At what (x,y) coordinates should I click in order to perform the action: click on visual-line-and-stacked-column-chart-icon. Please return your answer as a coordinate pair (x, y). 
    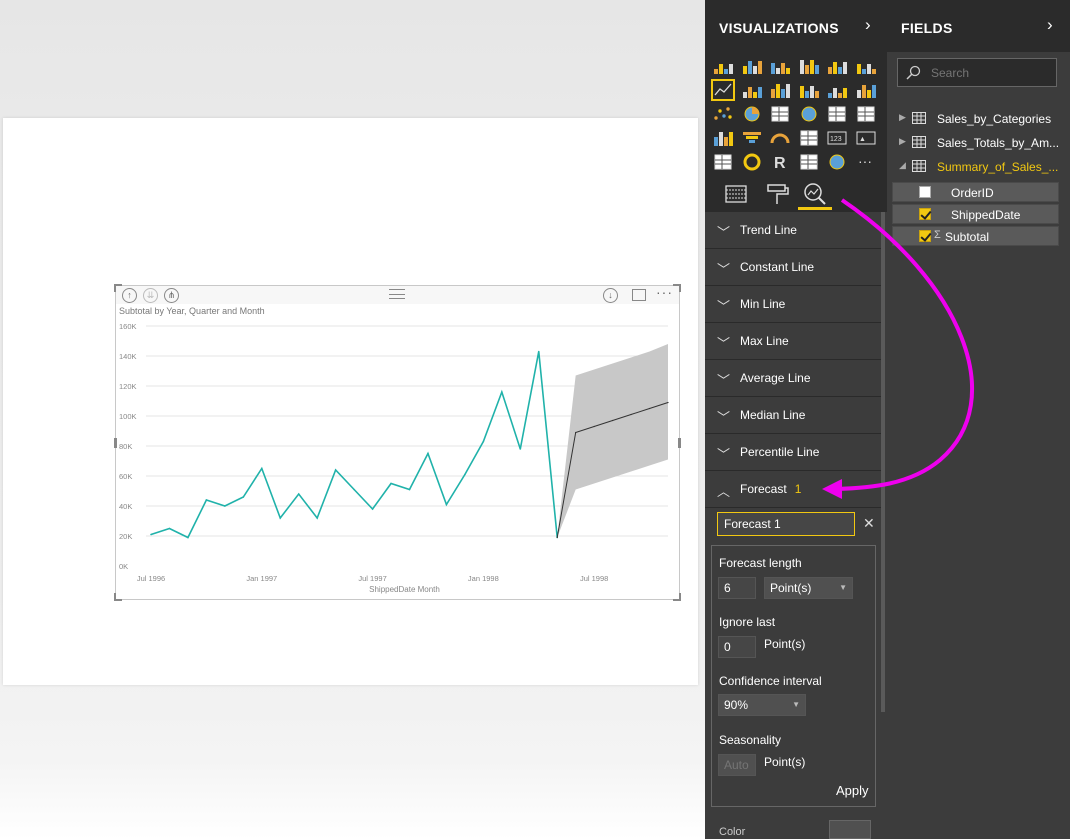
    Looking at the image, I should click on (809, 90).